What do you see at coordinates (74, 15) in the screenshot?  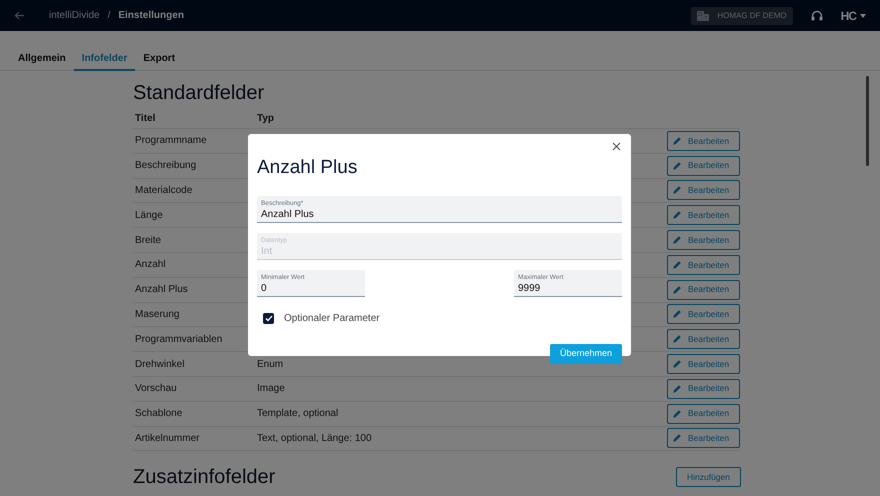 I see `breadcrumb-link: intelliDivide` at bounding box center [74, 15].